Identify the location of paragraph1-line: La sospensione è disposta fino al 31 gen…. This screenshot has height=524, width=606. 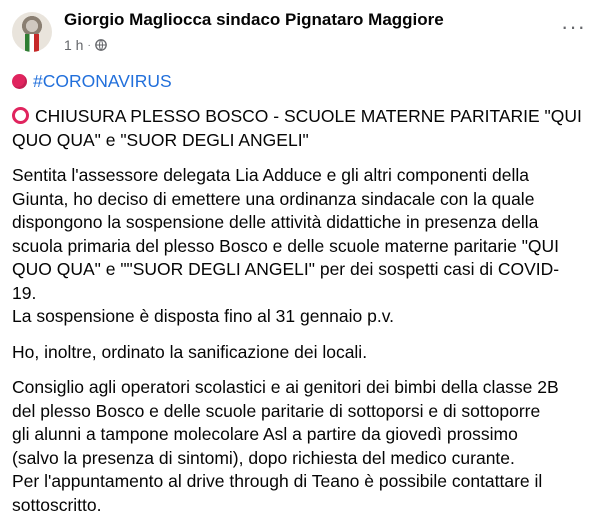
(203, 316).